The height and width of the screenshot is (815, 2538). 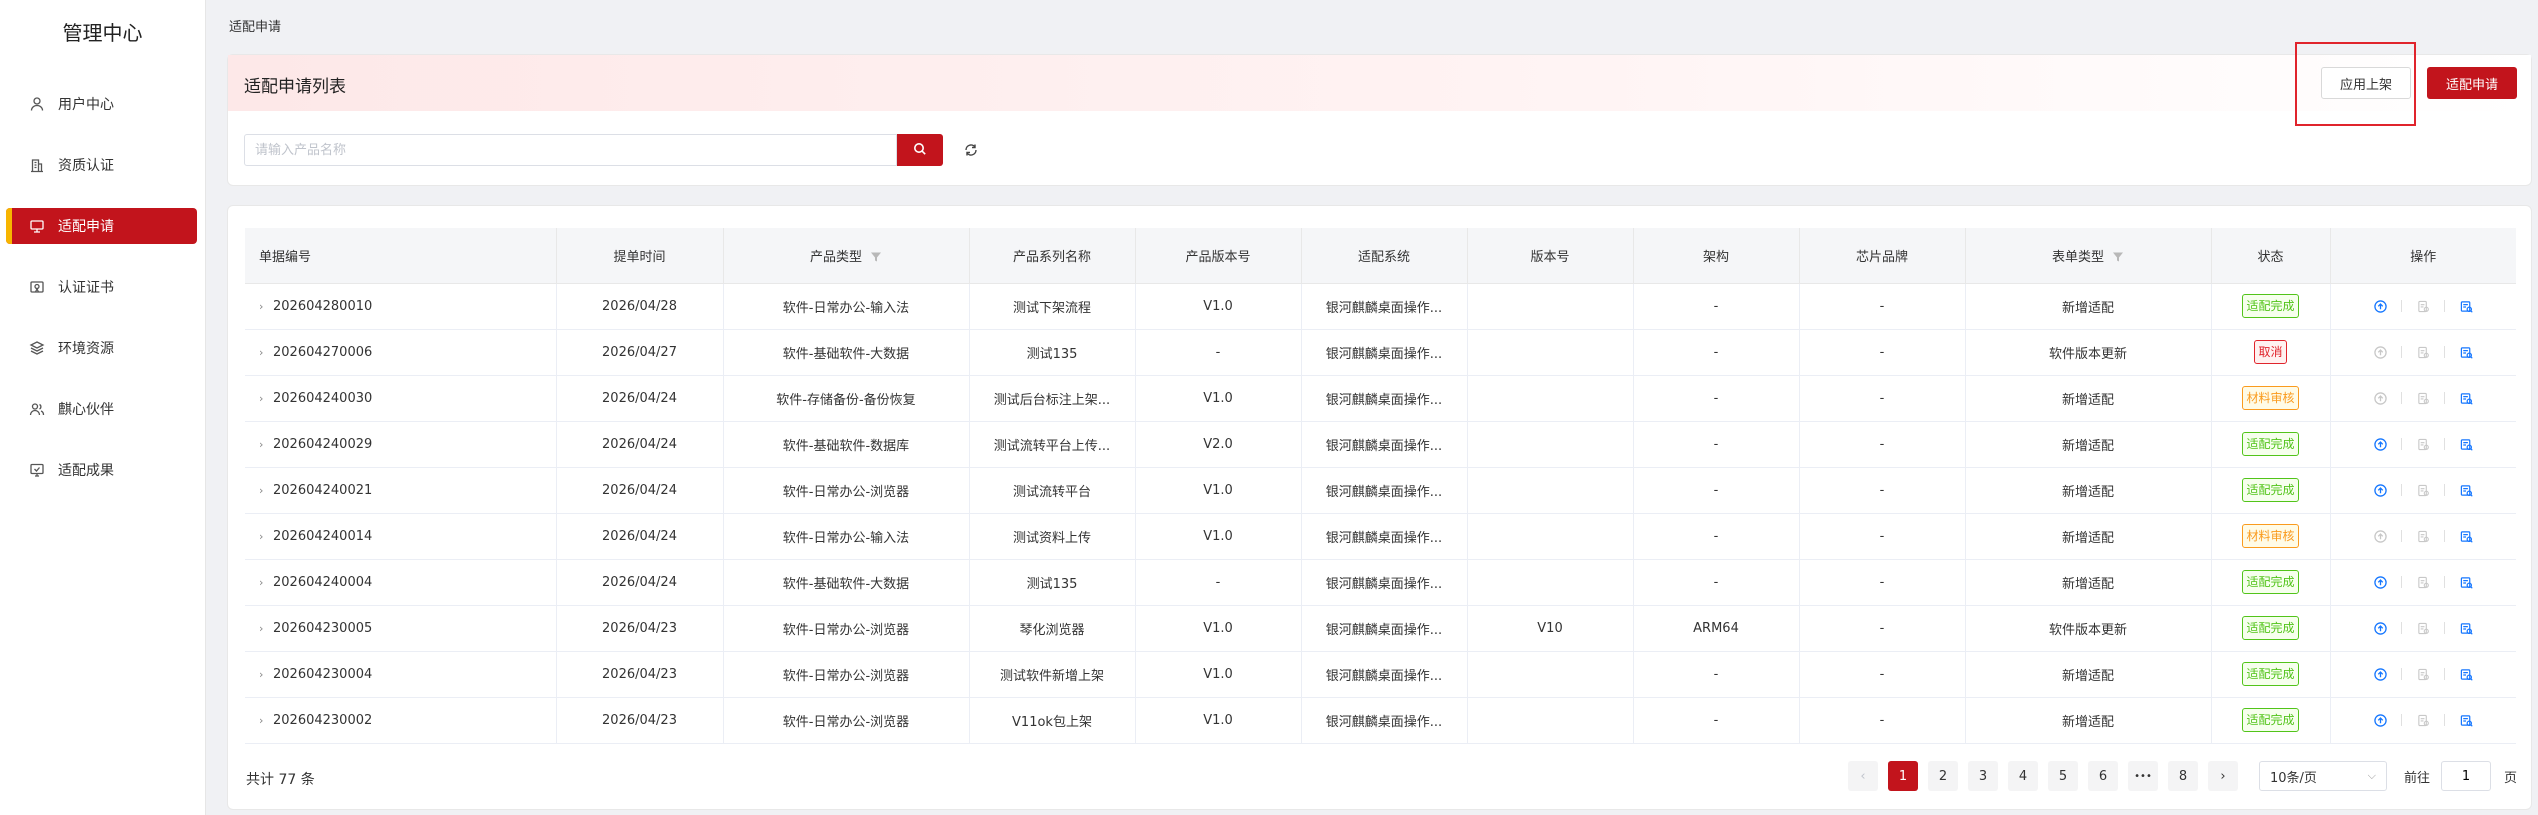 What do you see at coordinates (102, 33) in the screenshot?
I see `brand-title: 管理中心` at bounding box center [102, 33].